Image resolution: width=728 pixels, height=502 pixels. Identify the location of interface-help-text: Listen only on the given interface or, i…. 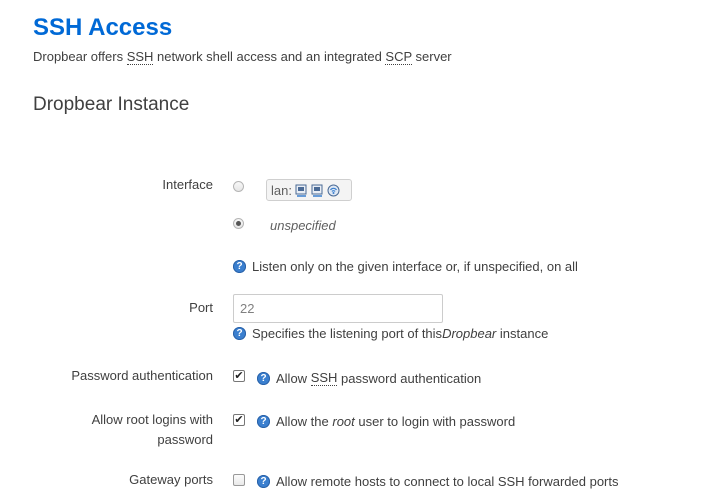
(415, 266).